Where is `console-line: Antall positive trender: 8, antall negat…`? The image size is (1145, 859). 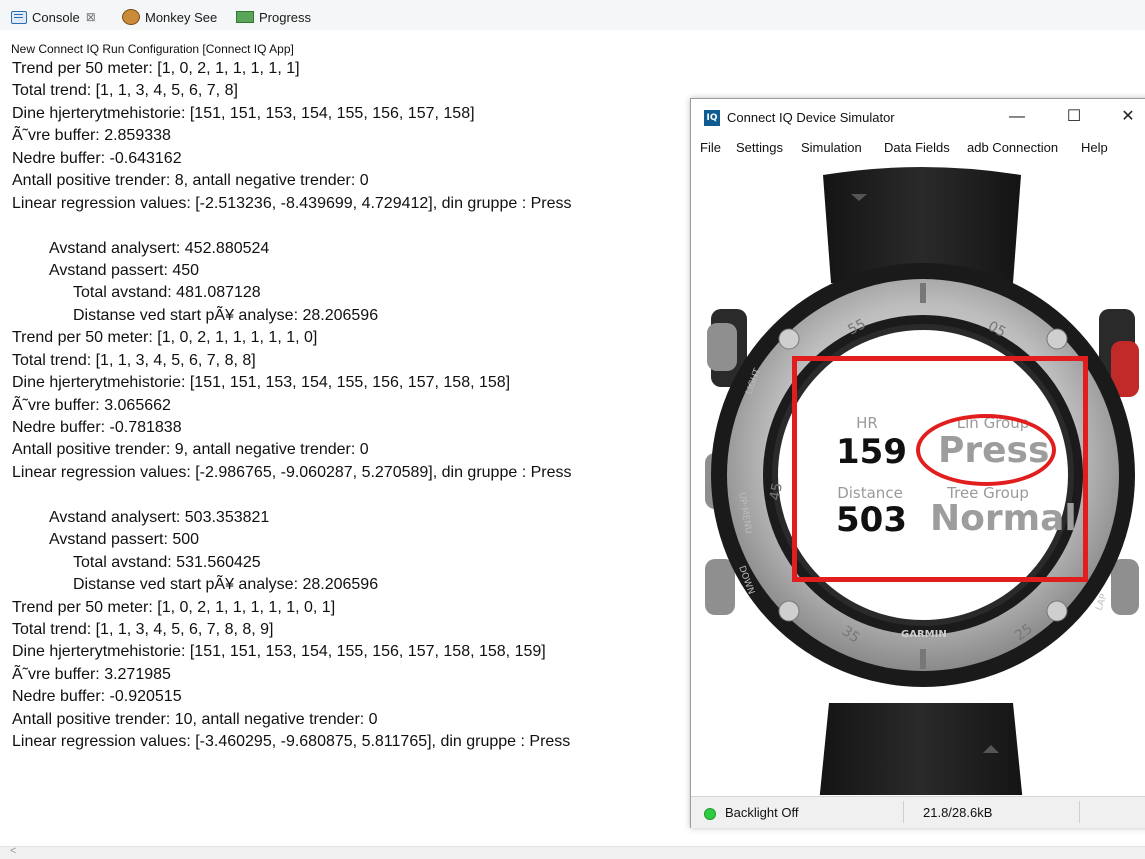 console-line: Antall positive trender: 8, antall negat… is located at coordinates (190, 181).